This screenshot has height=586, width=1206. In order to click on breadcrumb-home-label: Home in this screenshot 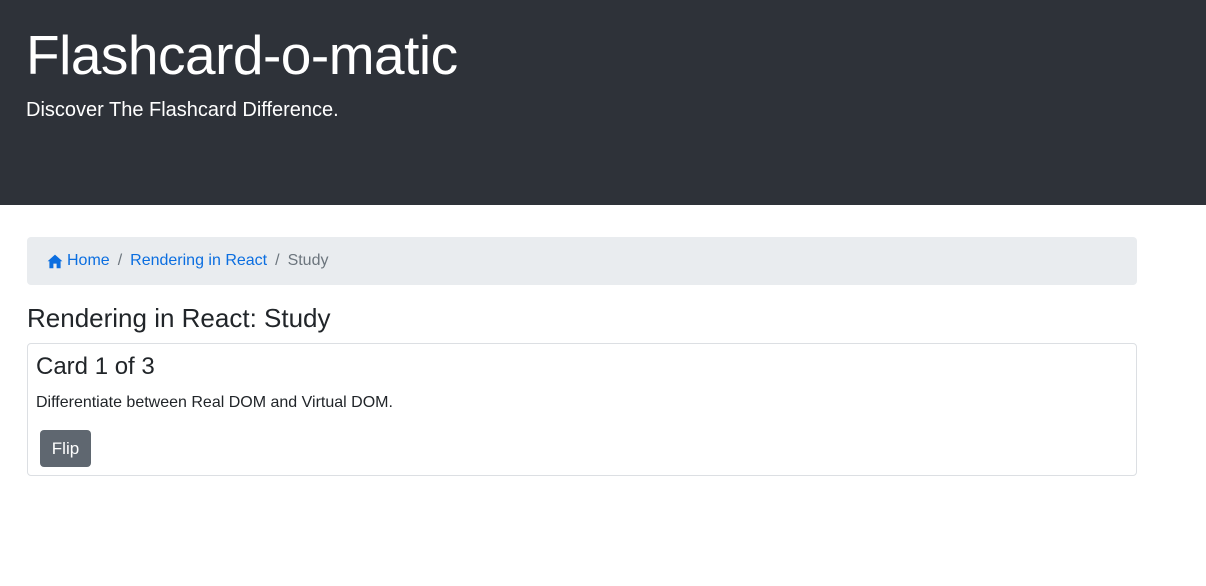, I will do `click(88, 260)`.